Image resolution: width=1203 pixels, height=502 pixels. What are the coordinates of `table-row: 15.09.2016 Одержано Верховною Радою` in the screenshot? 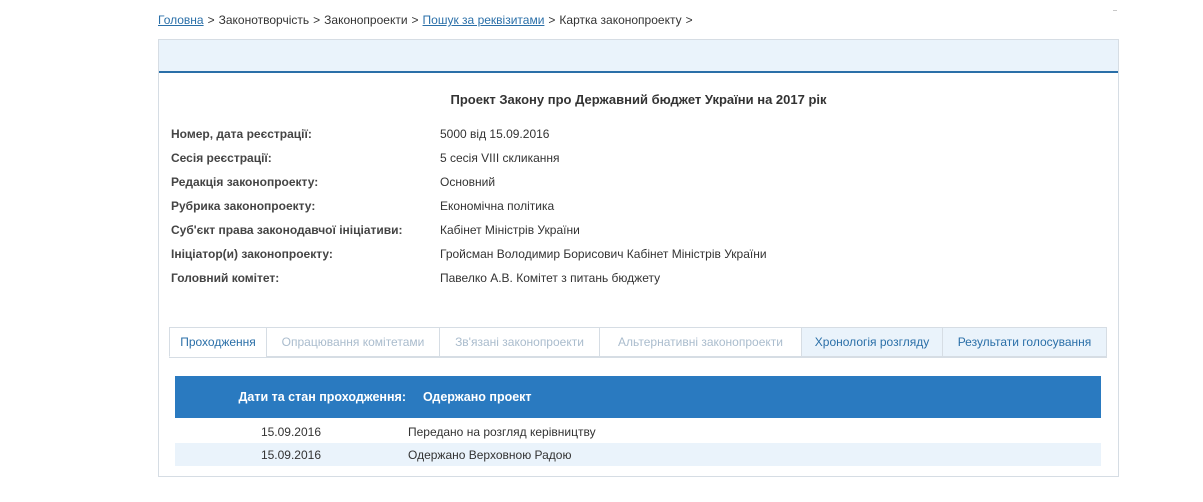 It's located at (638, 454).